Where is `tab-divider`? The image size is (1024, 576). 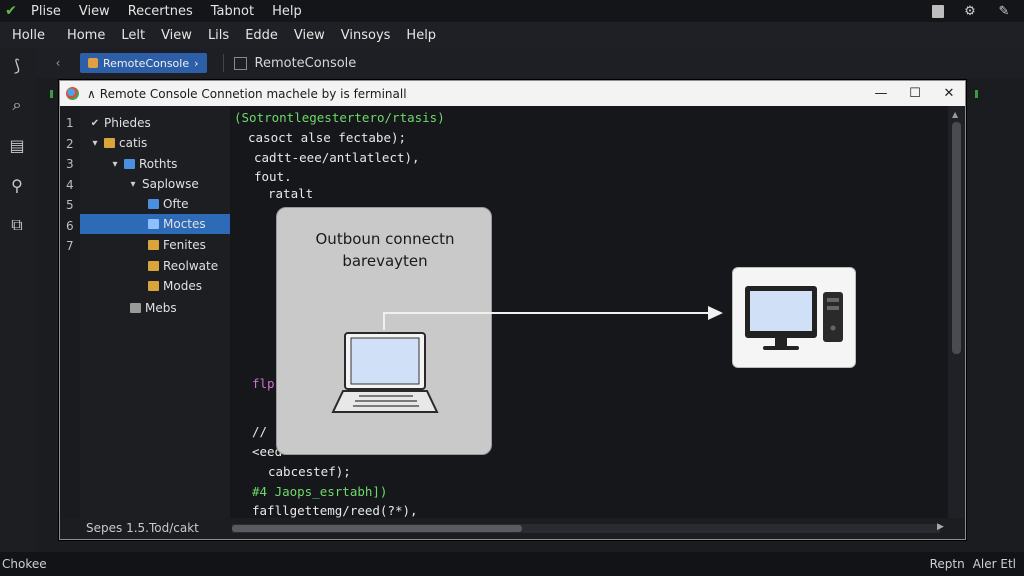 tab-divider is located at coordinates (223, 63).